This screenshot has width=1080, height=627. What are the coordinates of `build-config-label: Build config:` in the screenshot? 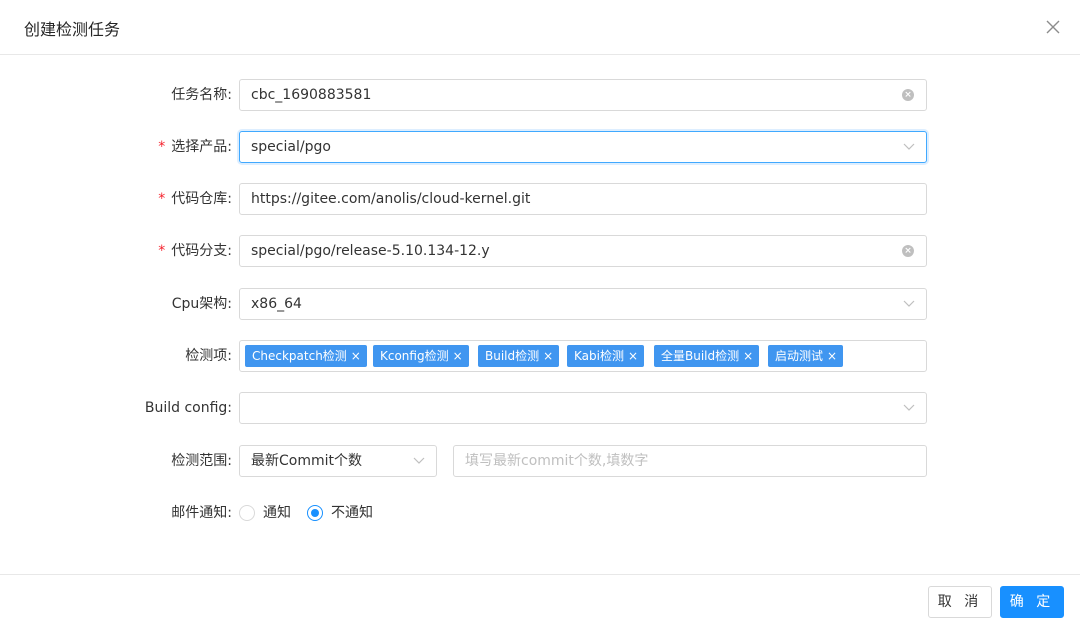 It's located at (188, 408).